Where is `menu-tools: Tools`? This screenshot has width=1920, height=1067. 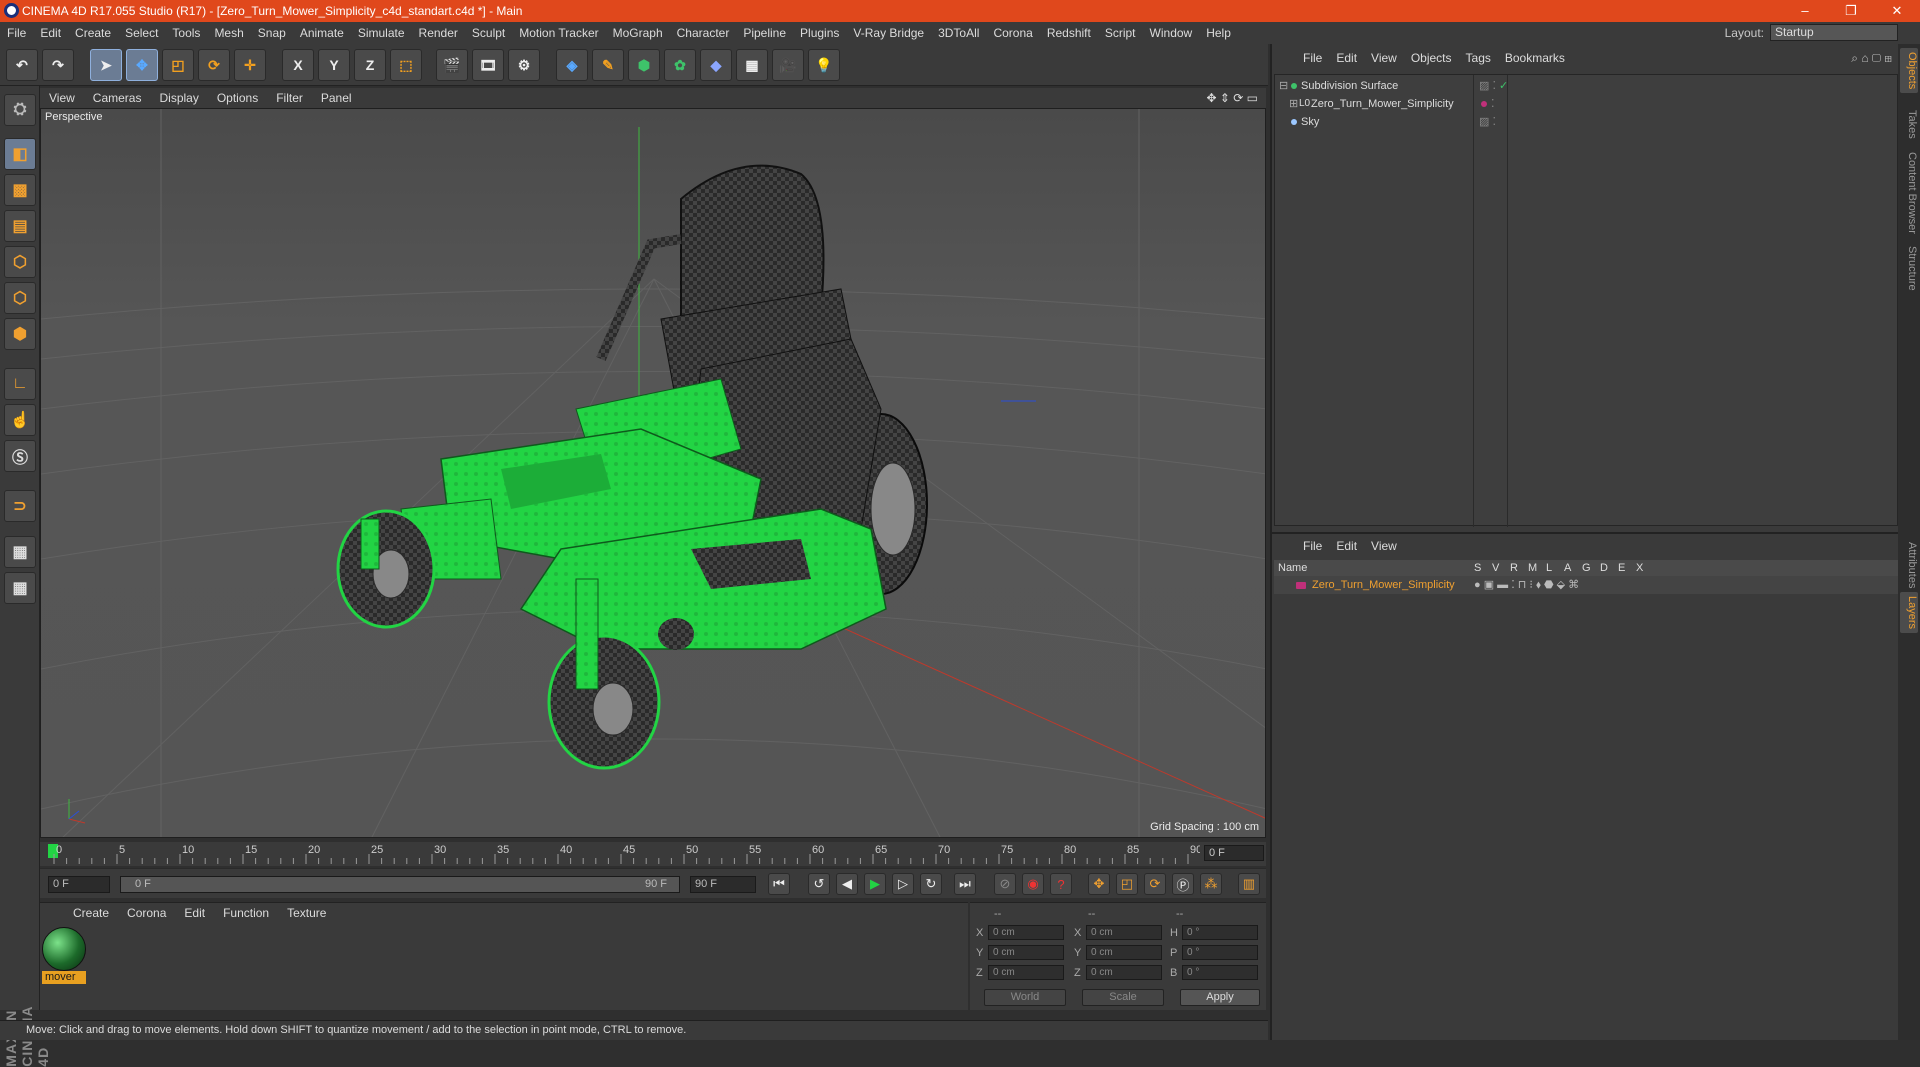 menu-tools: Tools is located at coordinates (186, 33).